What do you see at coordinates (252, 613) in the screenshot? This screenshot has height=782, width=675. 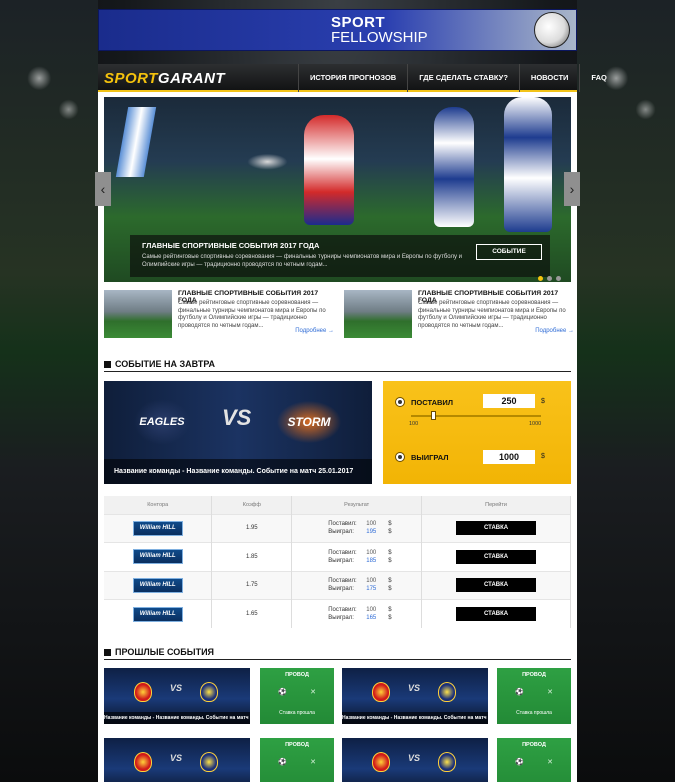 I see `coef-cell: 1.65` at bounding box center [252, 613].